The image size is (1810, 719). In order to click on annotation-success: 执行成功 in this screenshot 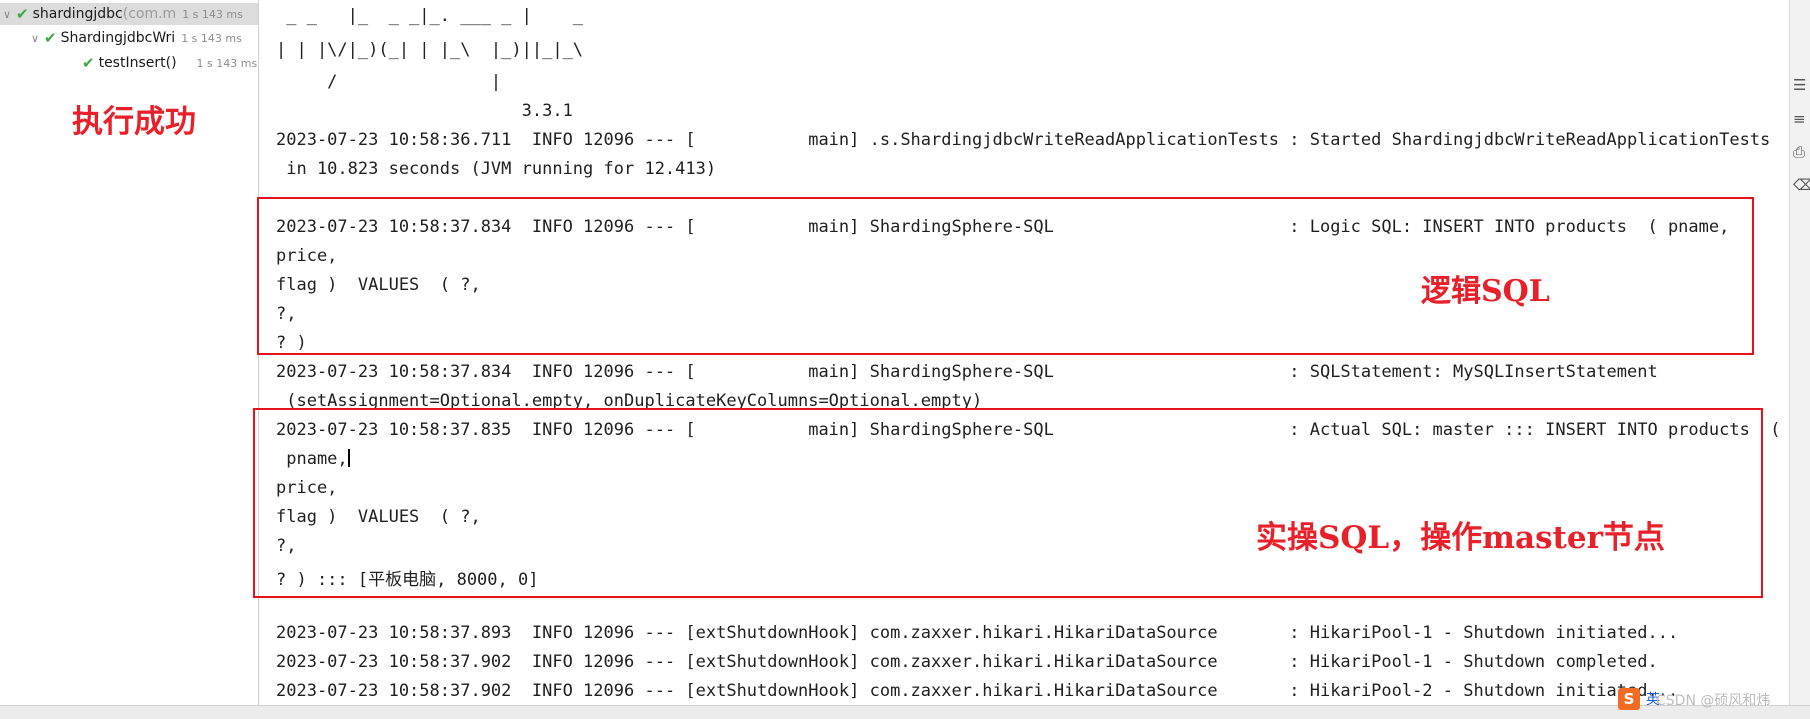, I will do `click(134, 122)`.